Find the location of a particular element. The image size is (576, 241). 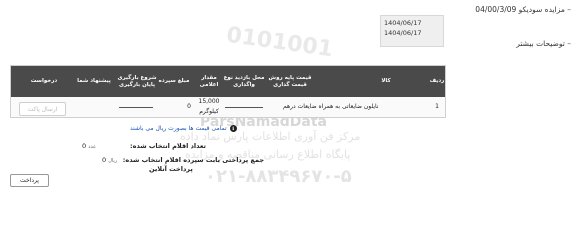

col-delivery: محل بازدید نوع واگذاری is located at coordinates (244, 81).